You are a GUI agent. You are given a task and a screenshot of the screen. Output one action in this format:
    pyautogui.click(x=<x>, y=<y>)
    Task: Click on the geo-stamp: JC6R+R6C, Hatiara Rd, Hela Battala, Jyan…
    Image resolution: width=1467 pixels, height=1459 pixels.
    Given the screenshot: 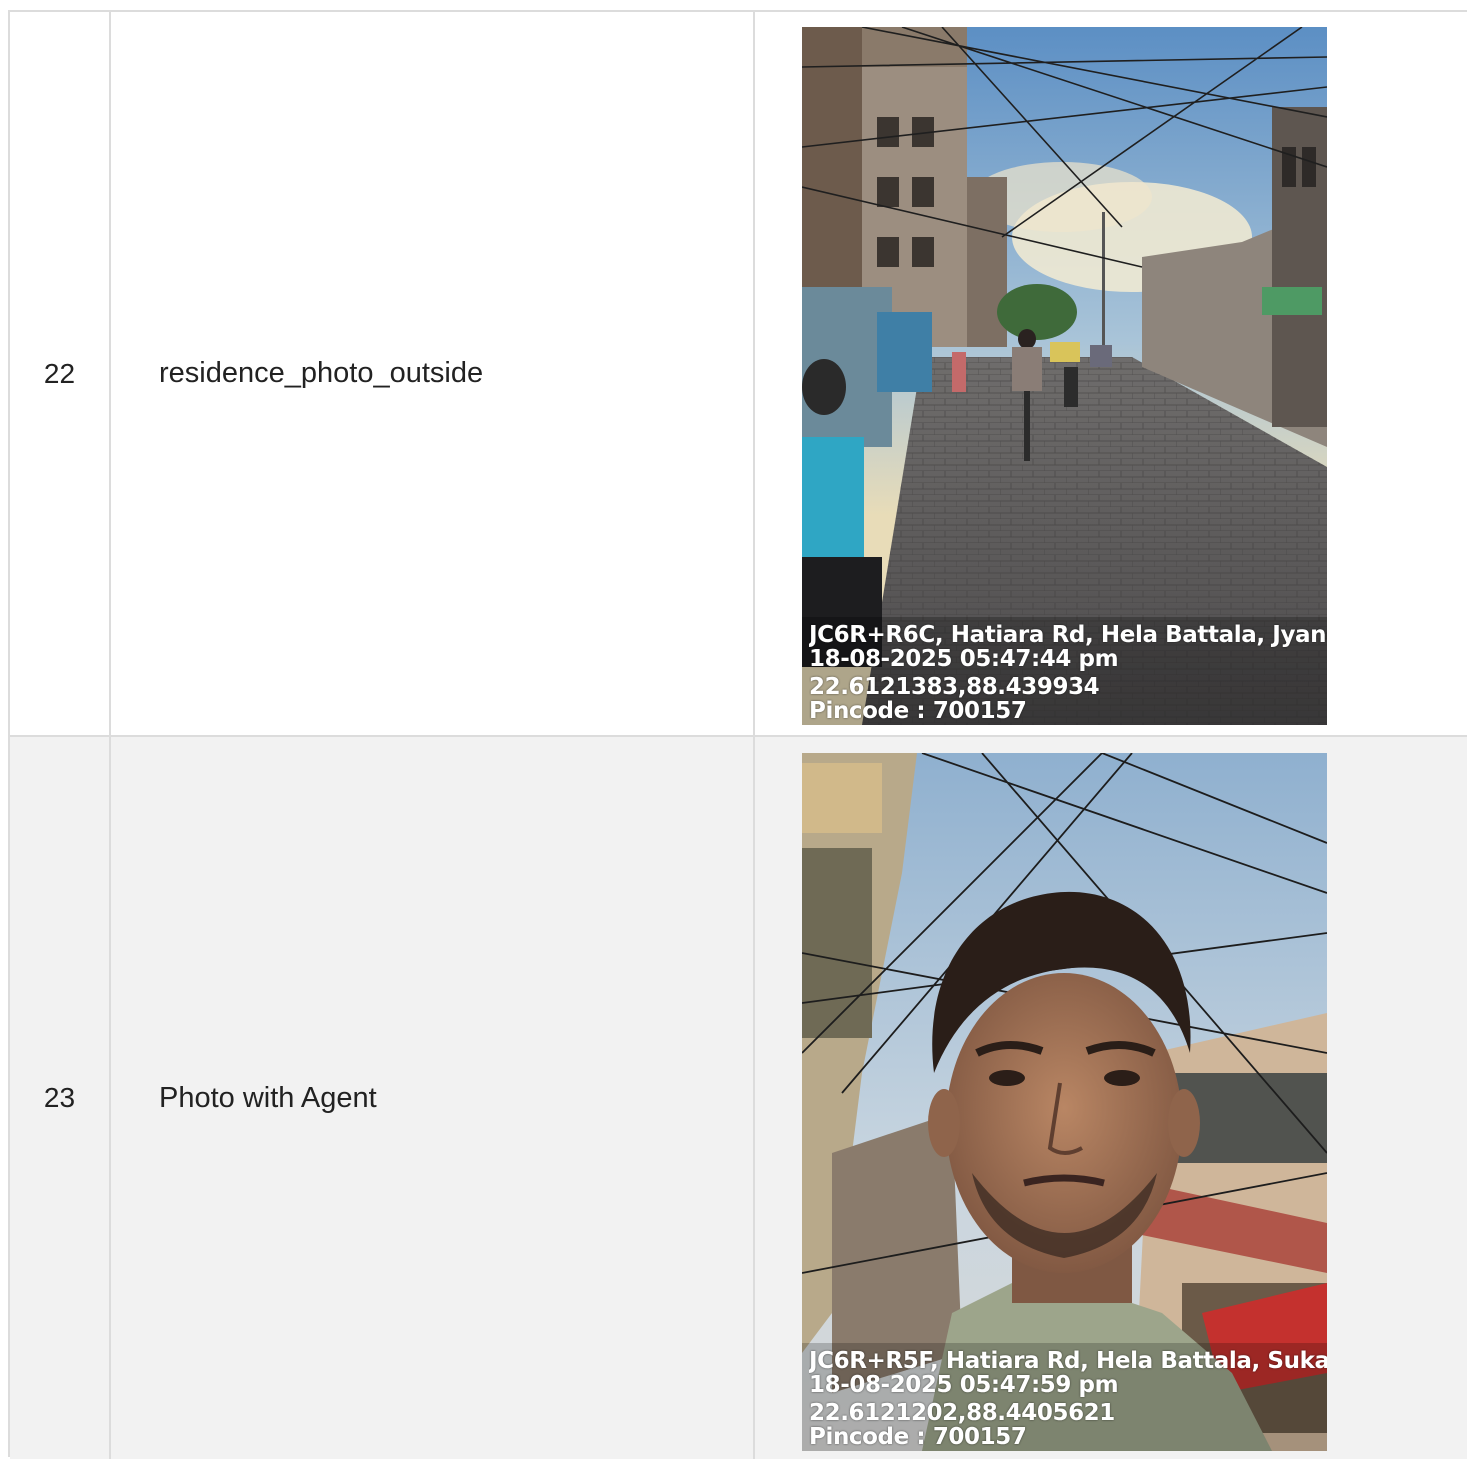 What is the action you would take?
    pyautogui.click(x=1068, y=673)
    